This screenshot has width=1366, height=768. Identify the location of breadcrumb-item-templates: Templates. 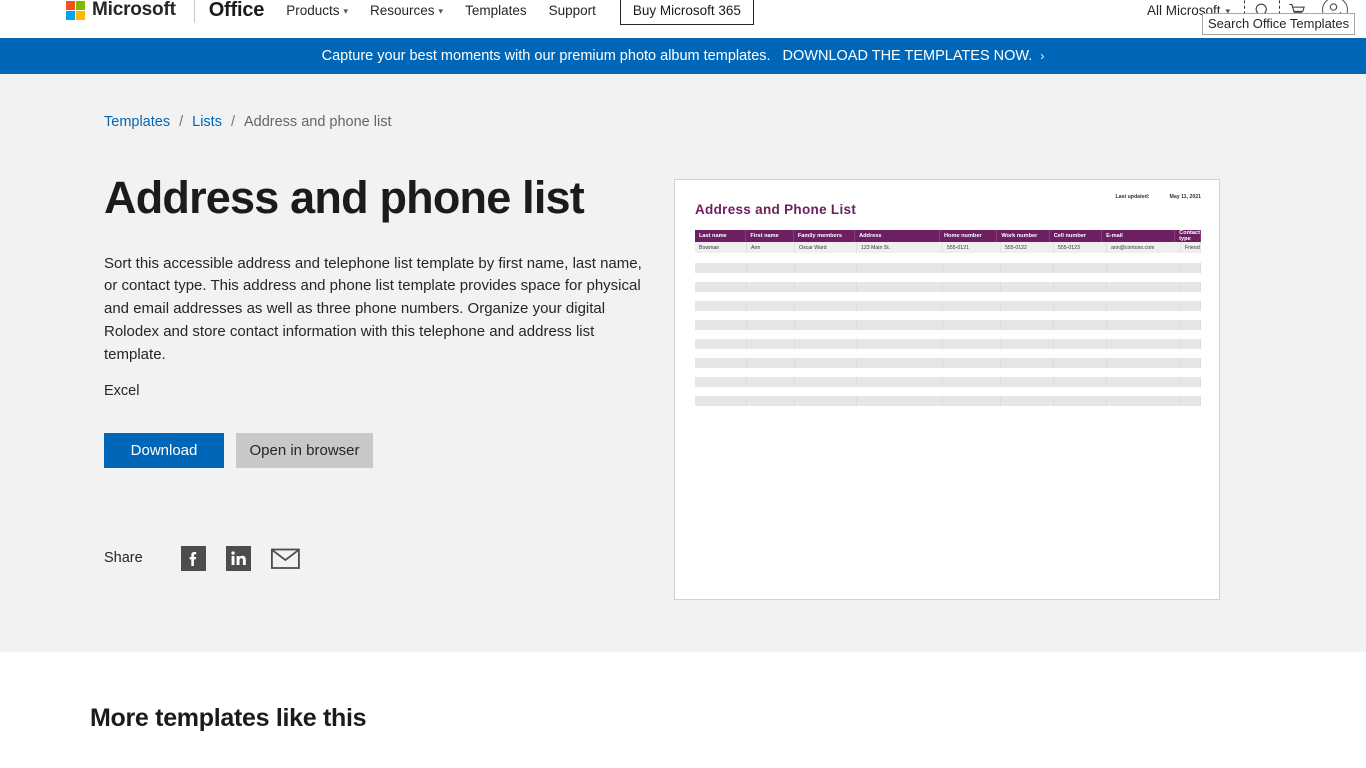
(137, 122).